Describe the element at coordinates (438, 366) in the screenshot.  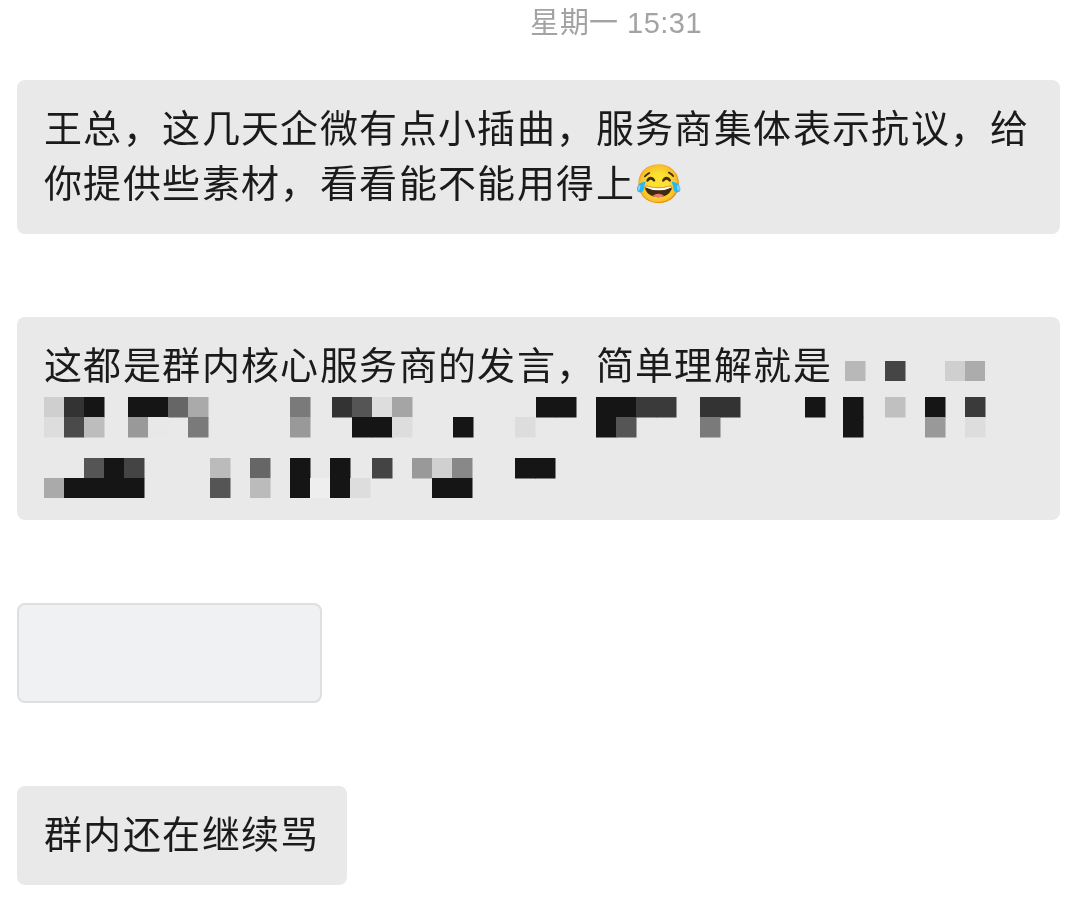
I see `message-text: 这都是群内核心服务商的发言，简单理解就是` at that location.